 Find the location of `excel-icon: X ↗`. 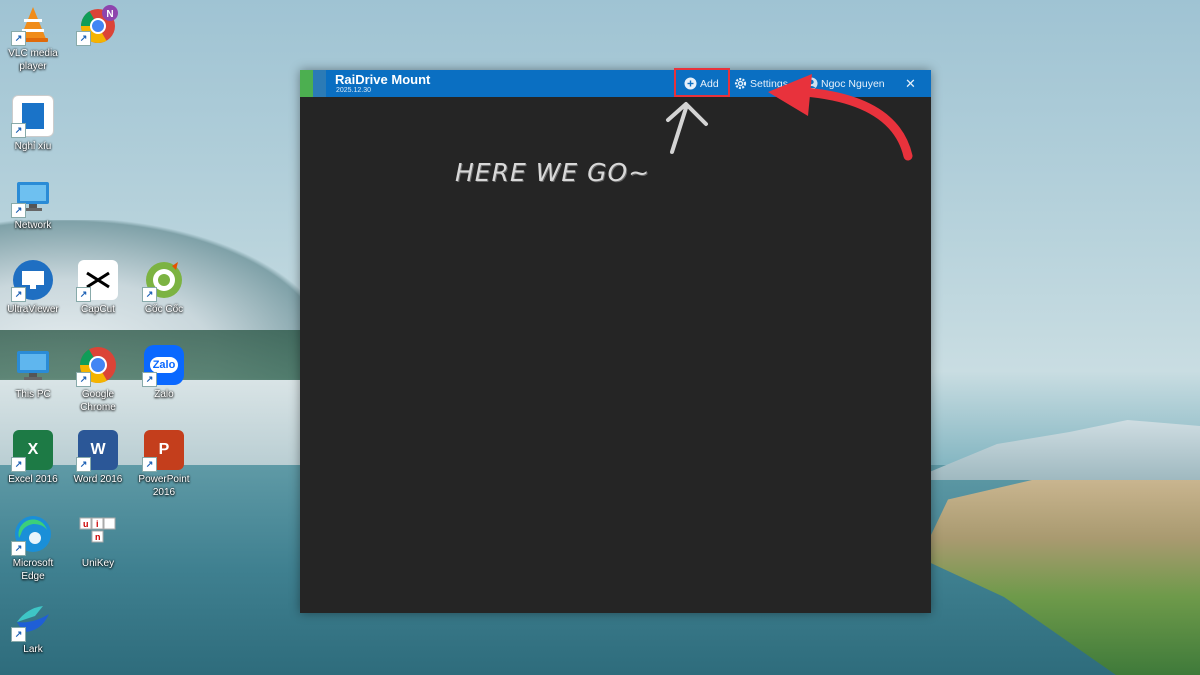

excel-icon: X ↗ is located at coordinates (32, 451).